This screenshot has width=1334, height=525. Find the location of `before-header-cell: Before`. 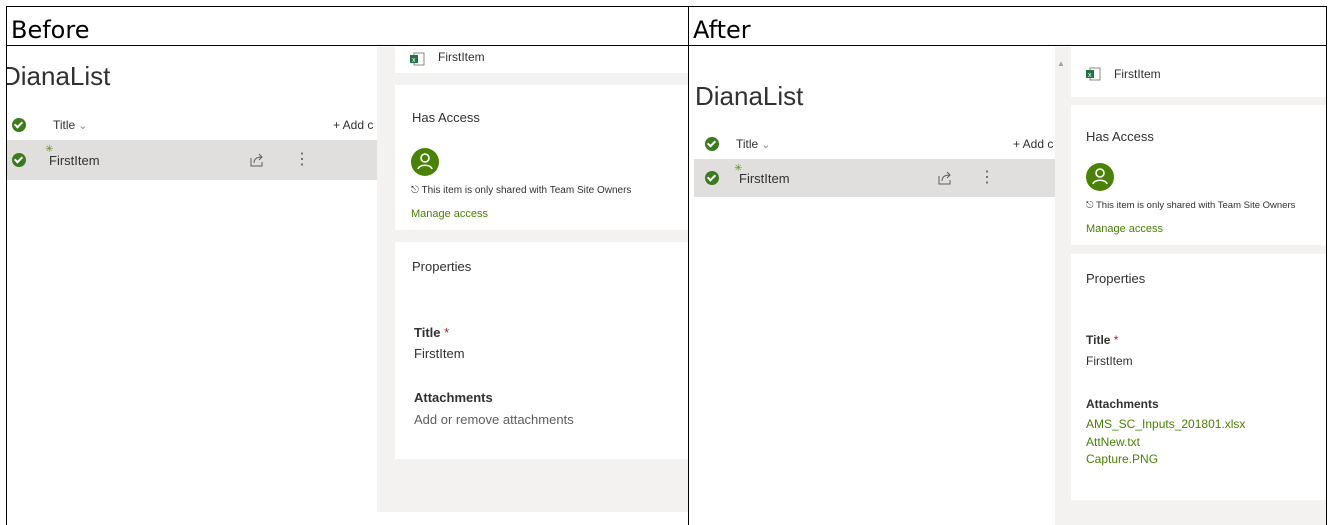

before-header-cell: Before is located at coordinates (347, 26).